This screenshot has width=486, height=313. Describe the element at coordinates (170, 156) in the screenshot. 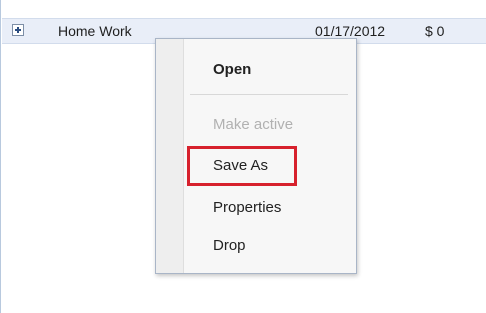

I see `menu-gutter` at that location.